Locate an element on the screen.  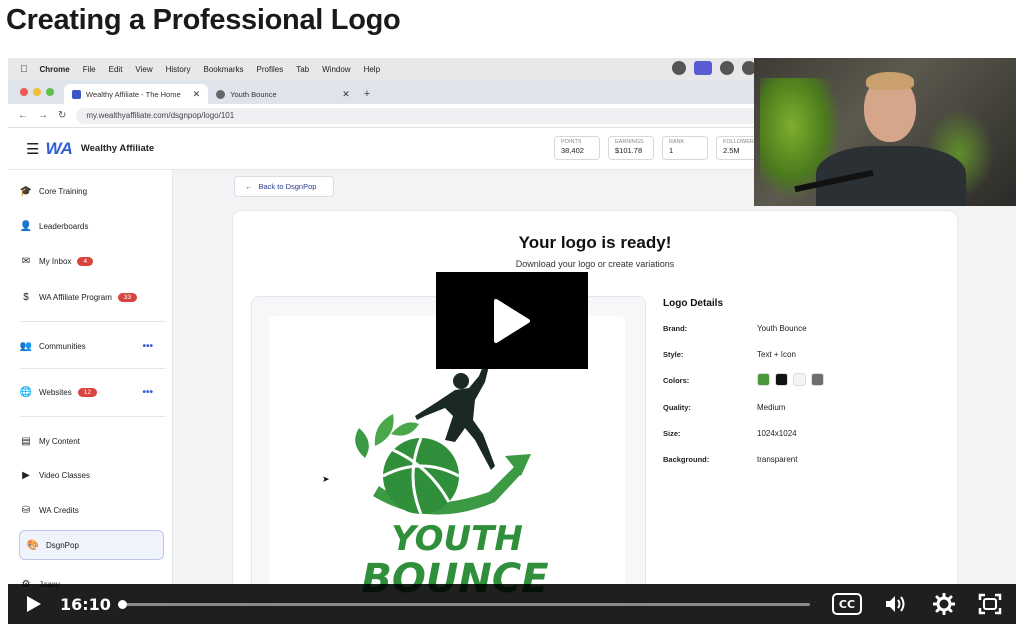
result-heading: Your logo is ready! is located at coordinates (595, 242).